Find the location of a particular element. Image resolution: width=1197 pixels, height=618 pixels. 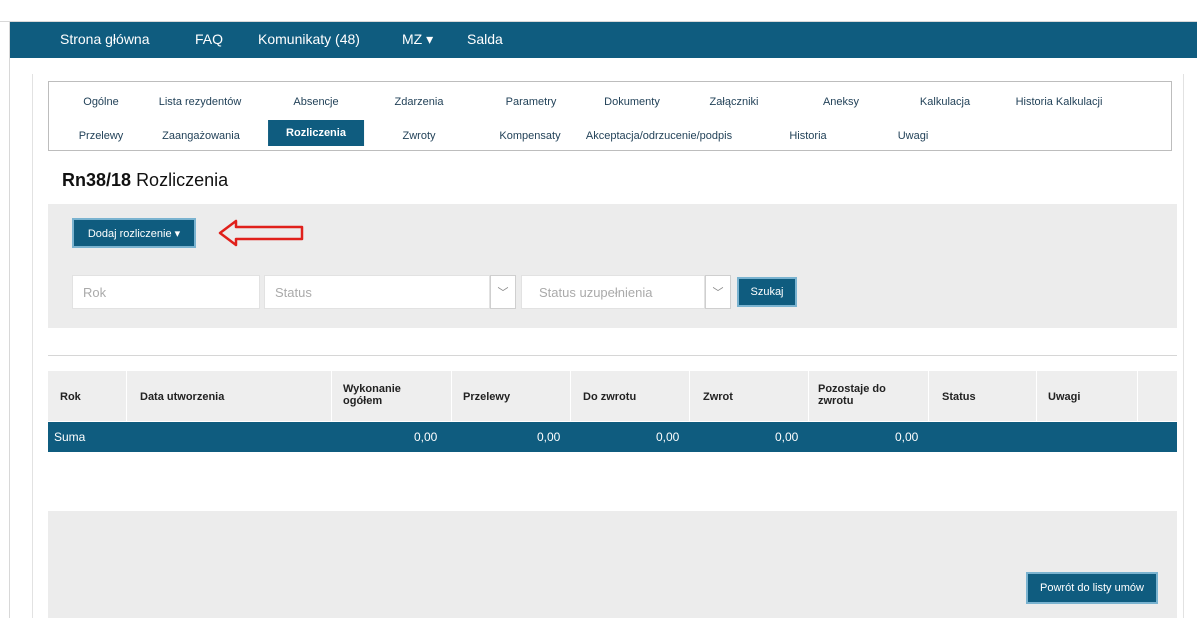

page-title: Rn38/18 Rozliczenia is located at coordinates (145, 180).